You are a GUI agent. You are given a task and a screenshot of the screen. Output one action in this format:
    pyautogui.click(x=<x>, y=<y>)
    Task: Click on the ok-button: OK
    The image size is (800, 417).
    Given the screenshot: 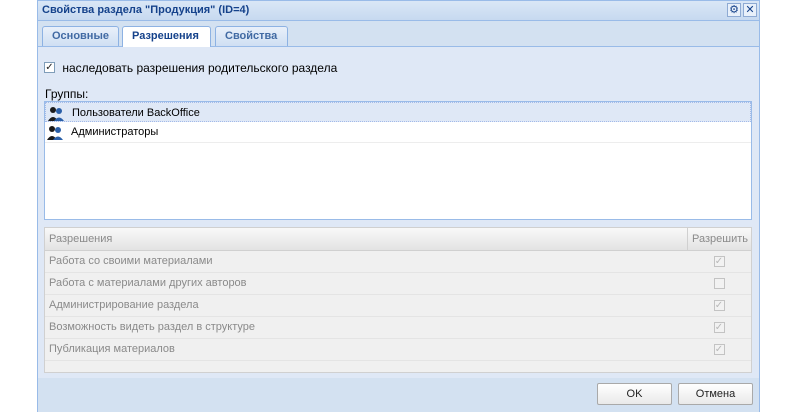 What is the action you would take?
    pyautogui.click(x=634, y=394)
    